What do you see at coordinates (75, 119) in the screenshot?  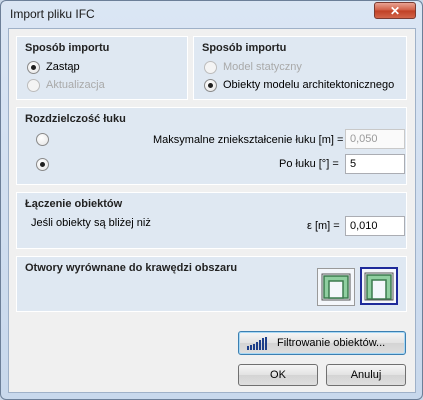 I see `arc-resolution-title: Rozdzielczość łuku` at bounding box center [75, 119].